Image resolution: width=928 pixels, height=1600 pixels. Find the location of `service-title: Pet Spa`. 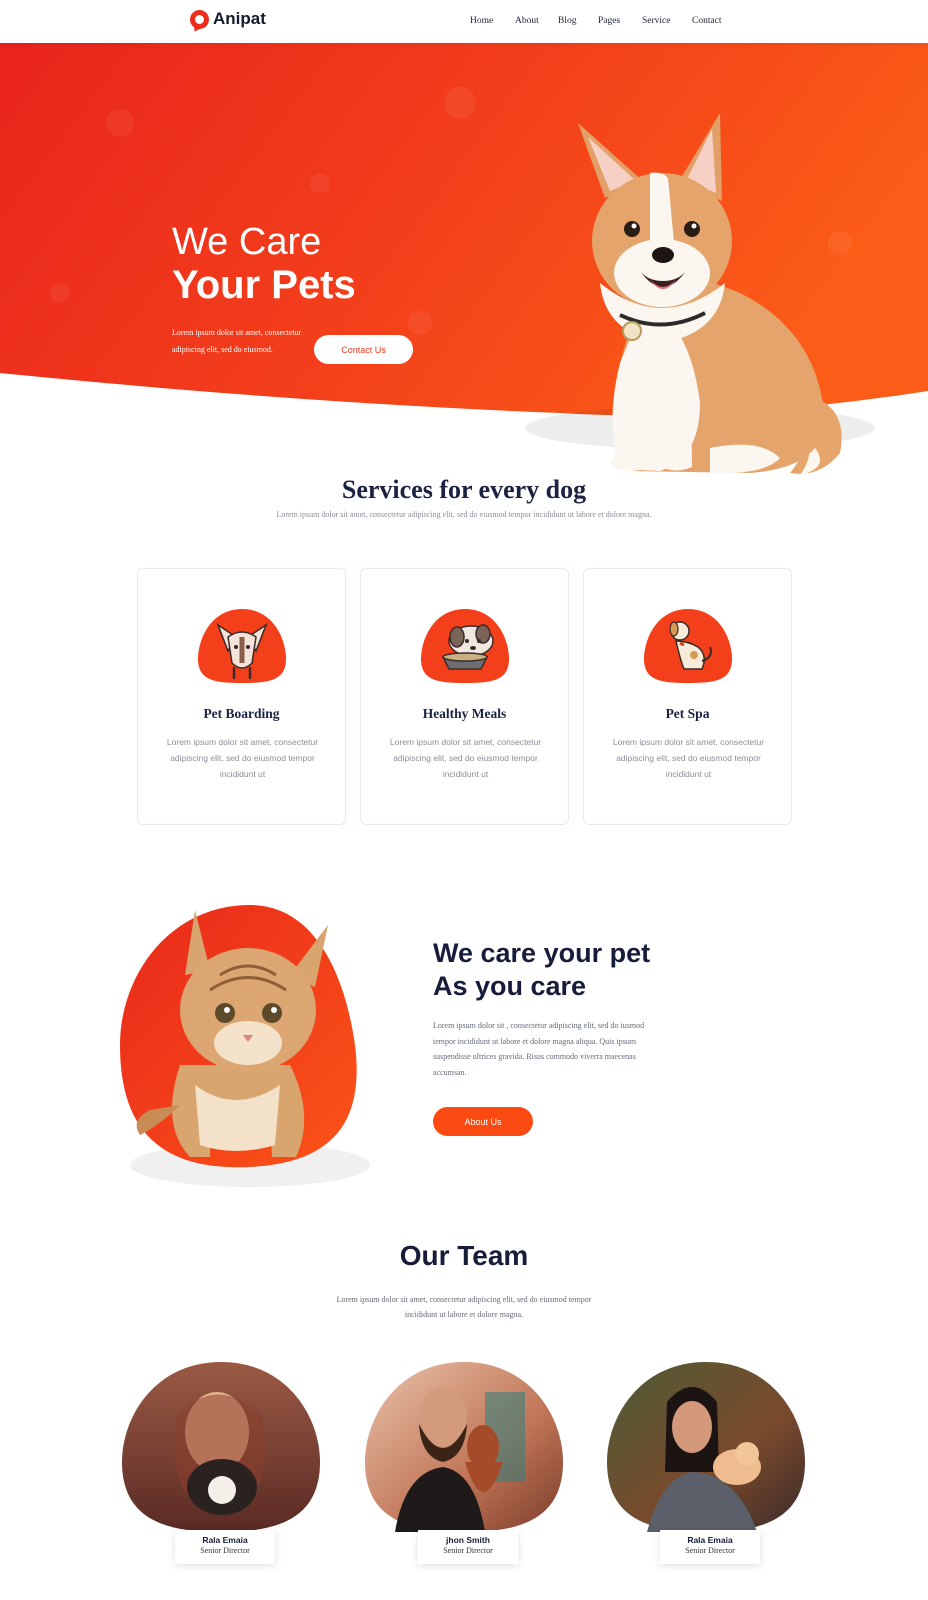

service-title: Pet Spa is located at coordinates (687, 713).